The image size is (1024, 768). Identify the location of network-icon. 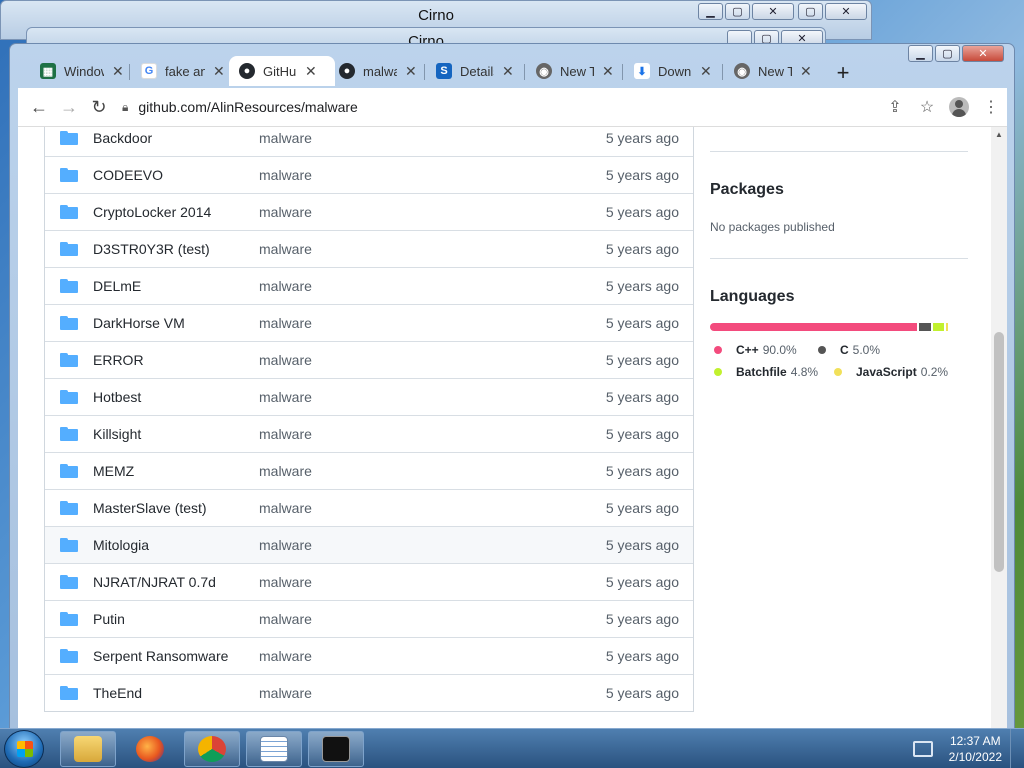
(922, 749).